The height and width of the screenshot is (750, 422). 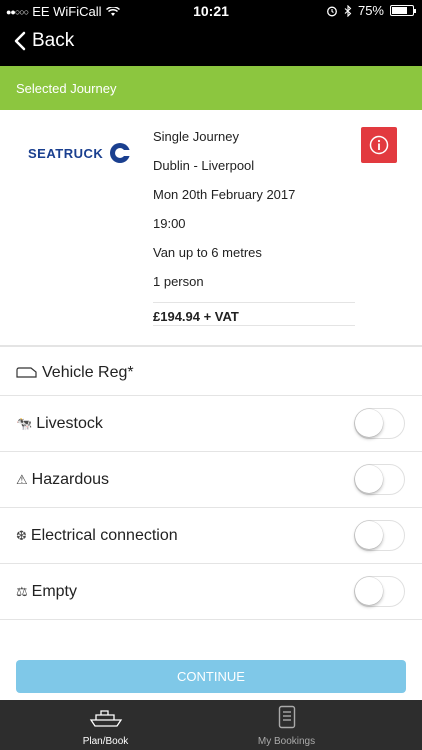 I want to click on ship-icon, so click(x=105, y=717).